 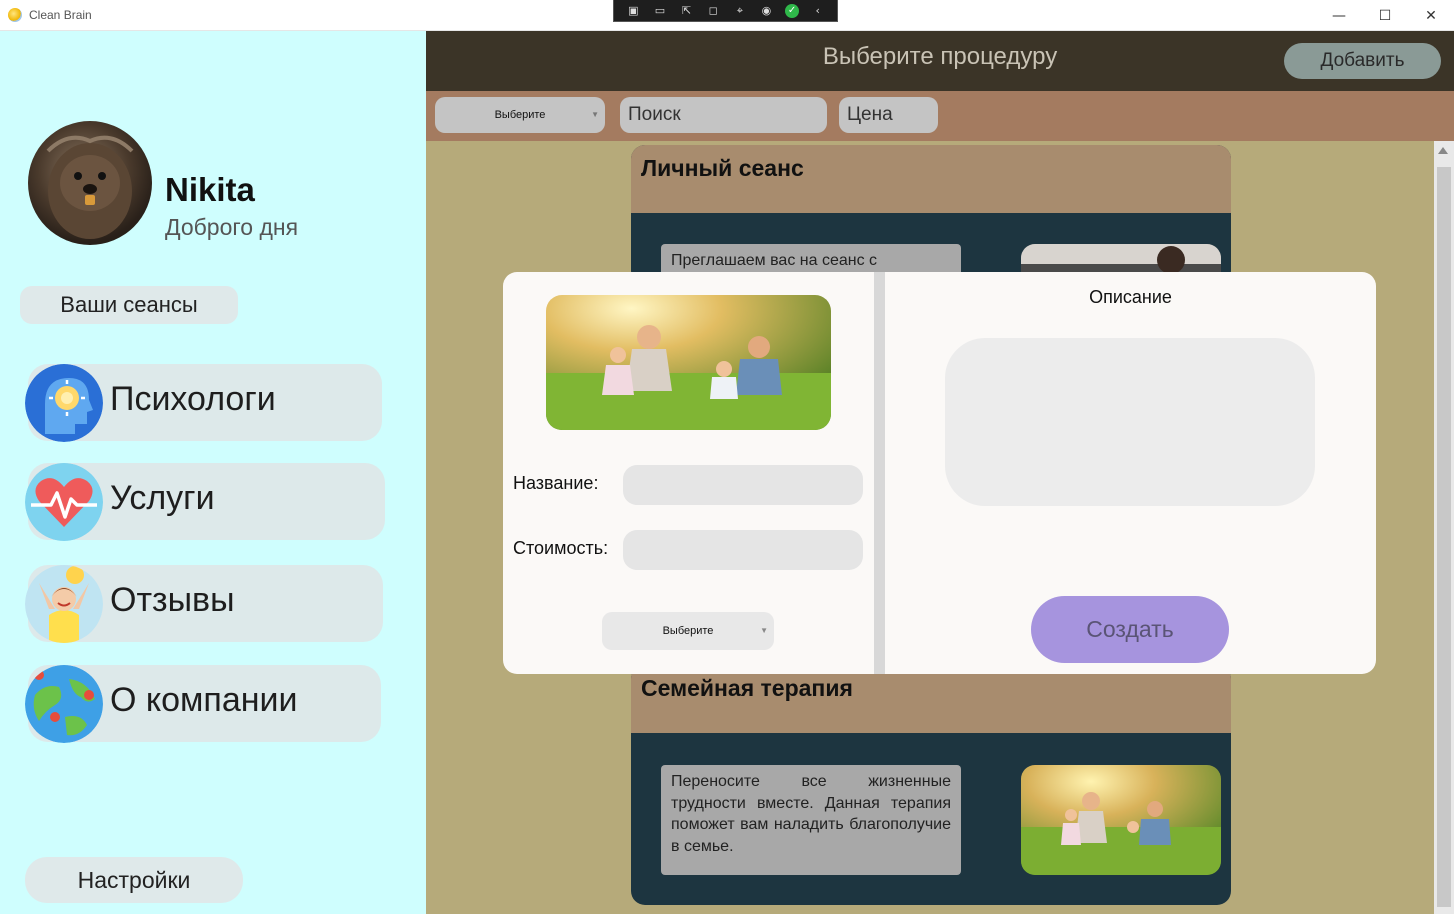 I want to click on check-icon: ✓, so click(x=792, y=10).